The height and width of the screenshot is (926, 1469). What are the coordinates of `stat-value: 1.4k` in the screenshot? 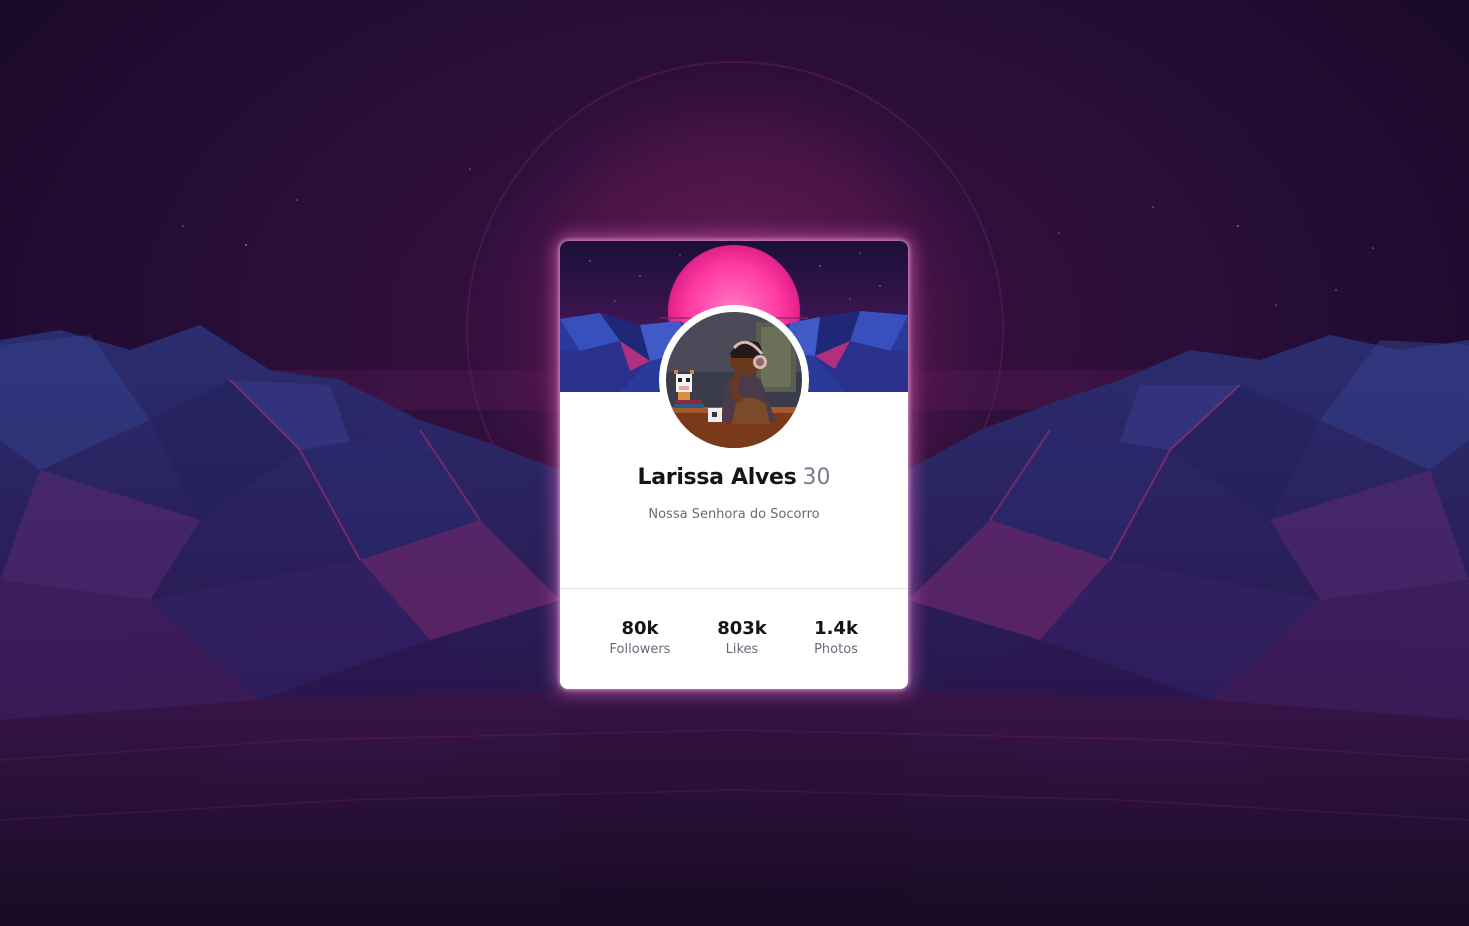 It's located at (836, 628).